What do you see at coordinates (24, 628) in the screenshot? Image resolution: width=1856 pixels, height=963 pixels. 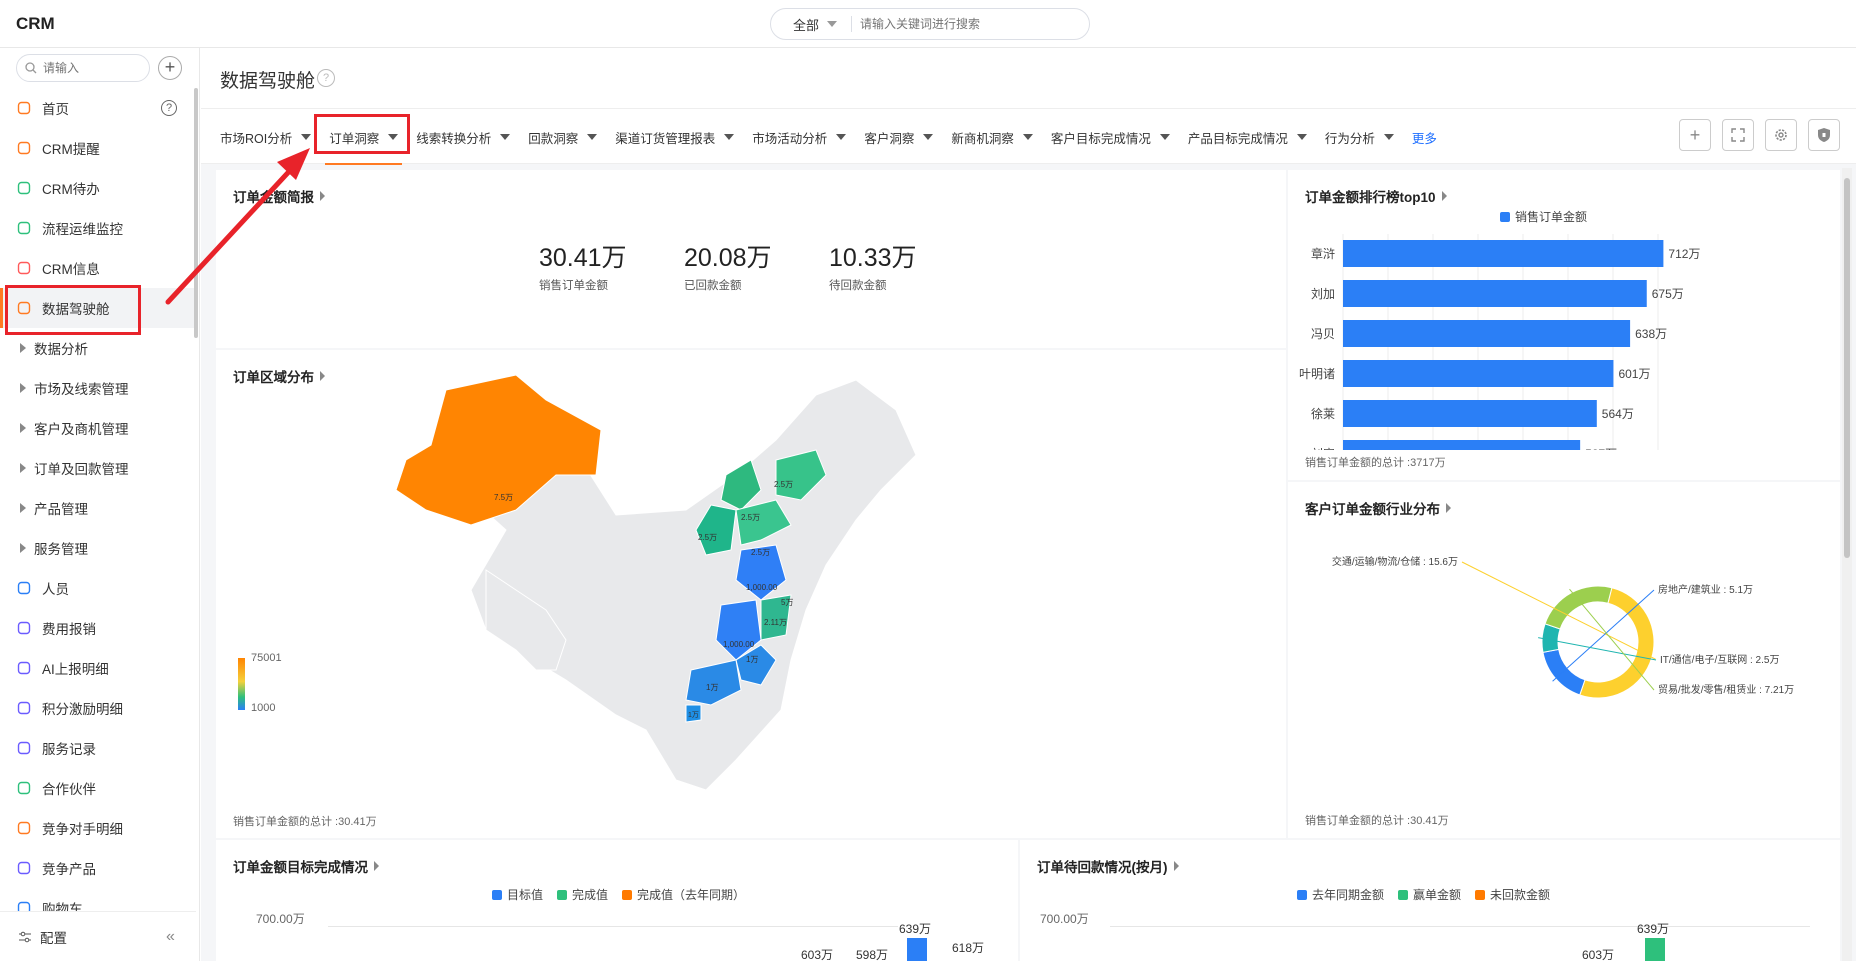 I see `flag-icon` at bounding box center [24, 628].